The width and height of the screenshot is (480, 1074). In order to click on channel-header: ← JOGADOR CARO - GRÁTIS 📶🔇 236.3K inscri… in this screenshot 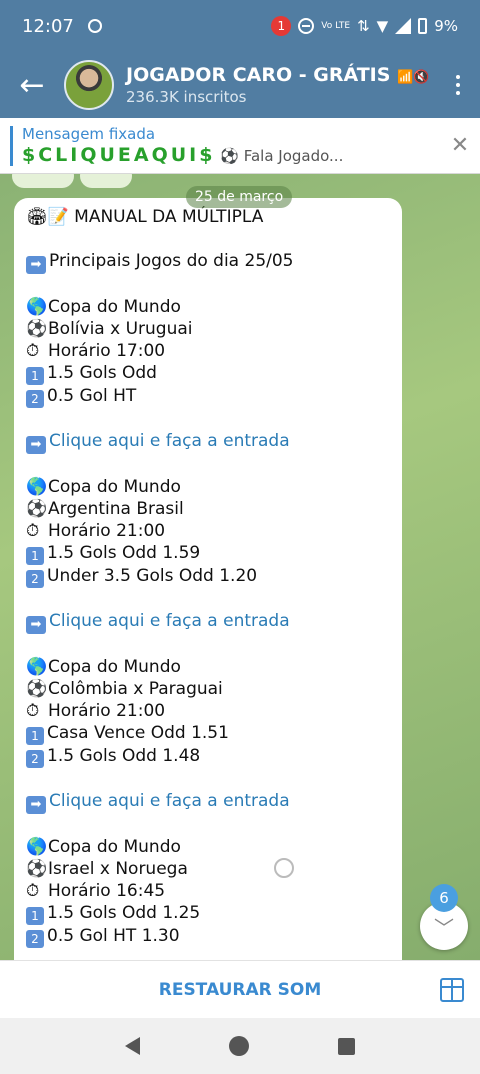, I will do `click(240, 85)`.